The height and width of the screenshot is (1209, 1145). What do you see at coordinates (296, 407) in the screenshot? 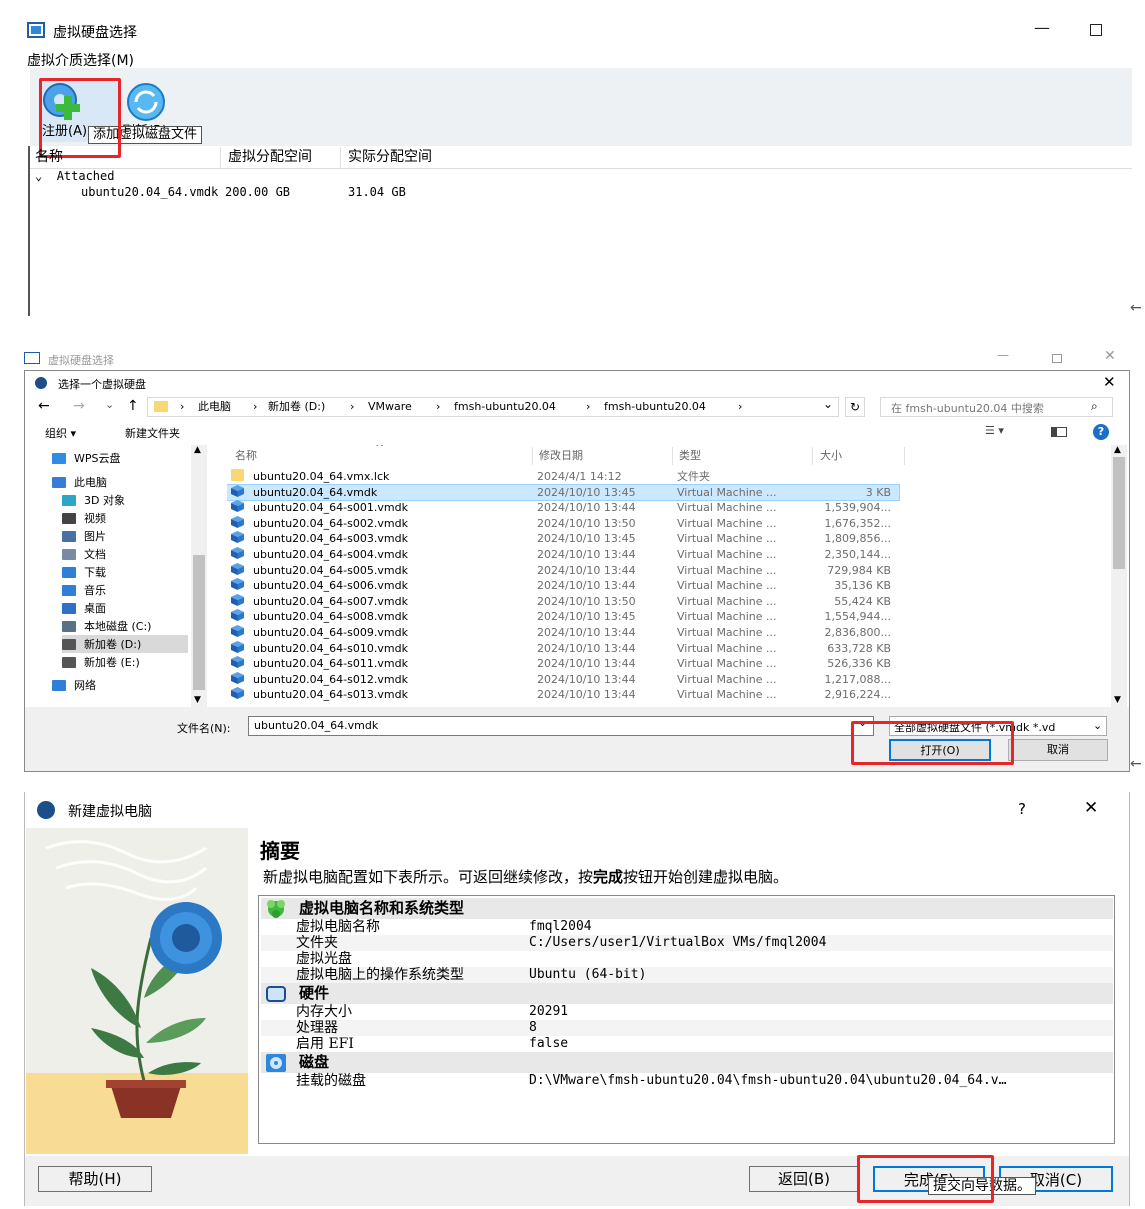
I see `breadcrumb-item: 新加卷 (D:)` at bounding box center [296, 407].